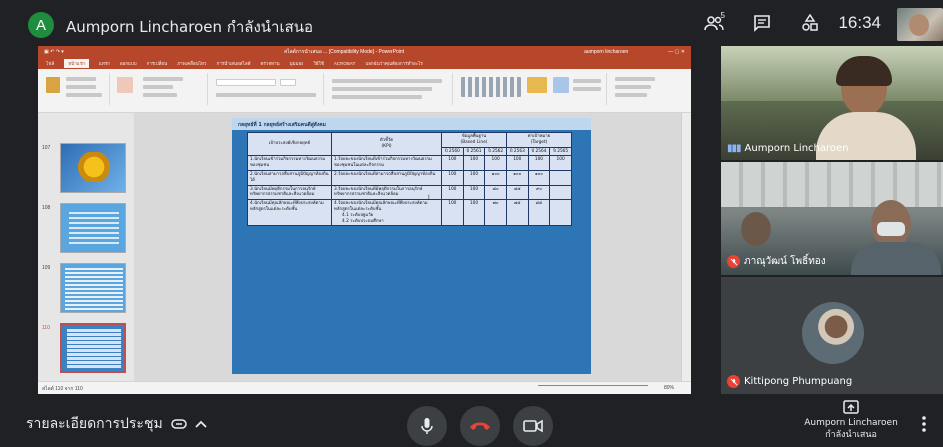  Describe the element at coordinates (94, 424) in the screenshot. I see `meeting-details-label: รายละเอียดการประชุม` at that location.